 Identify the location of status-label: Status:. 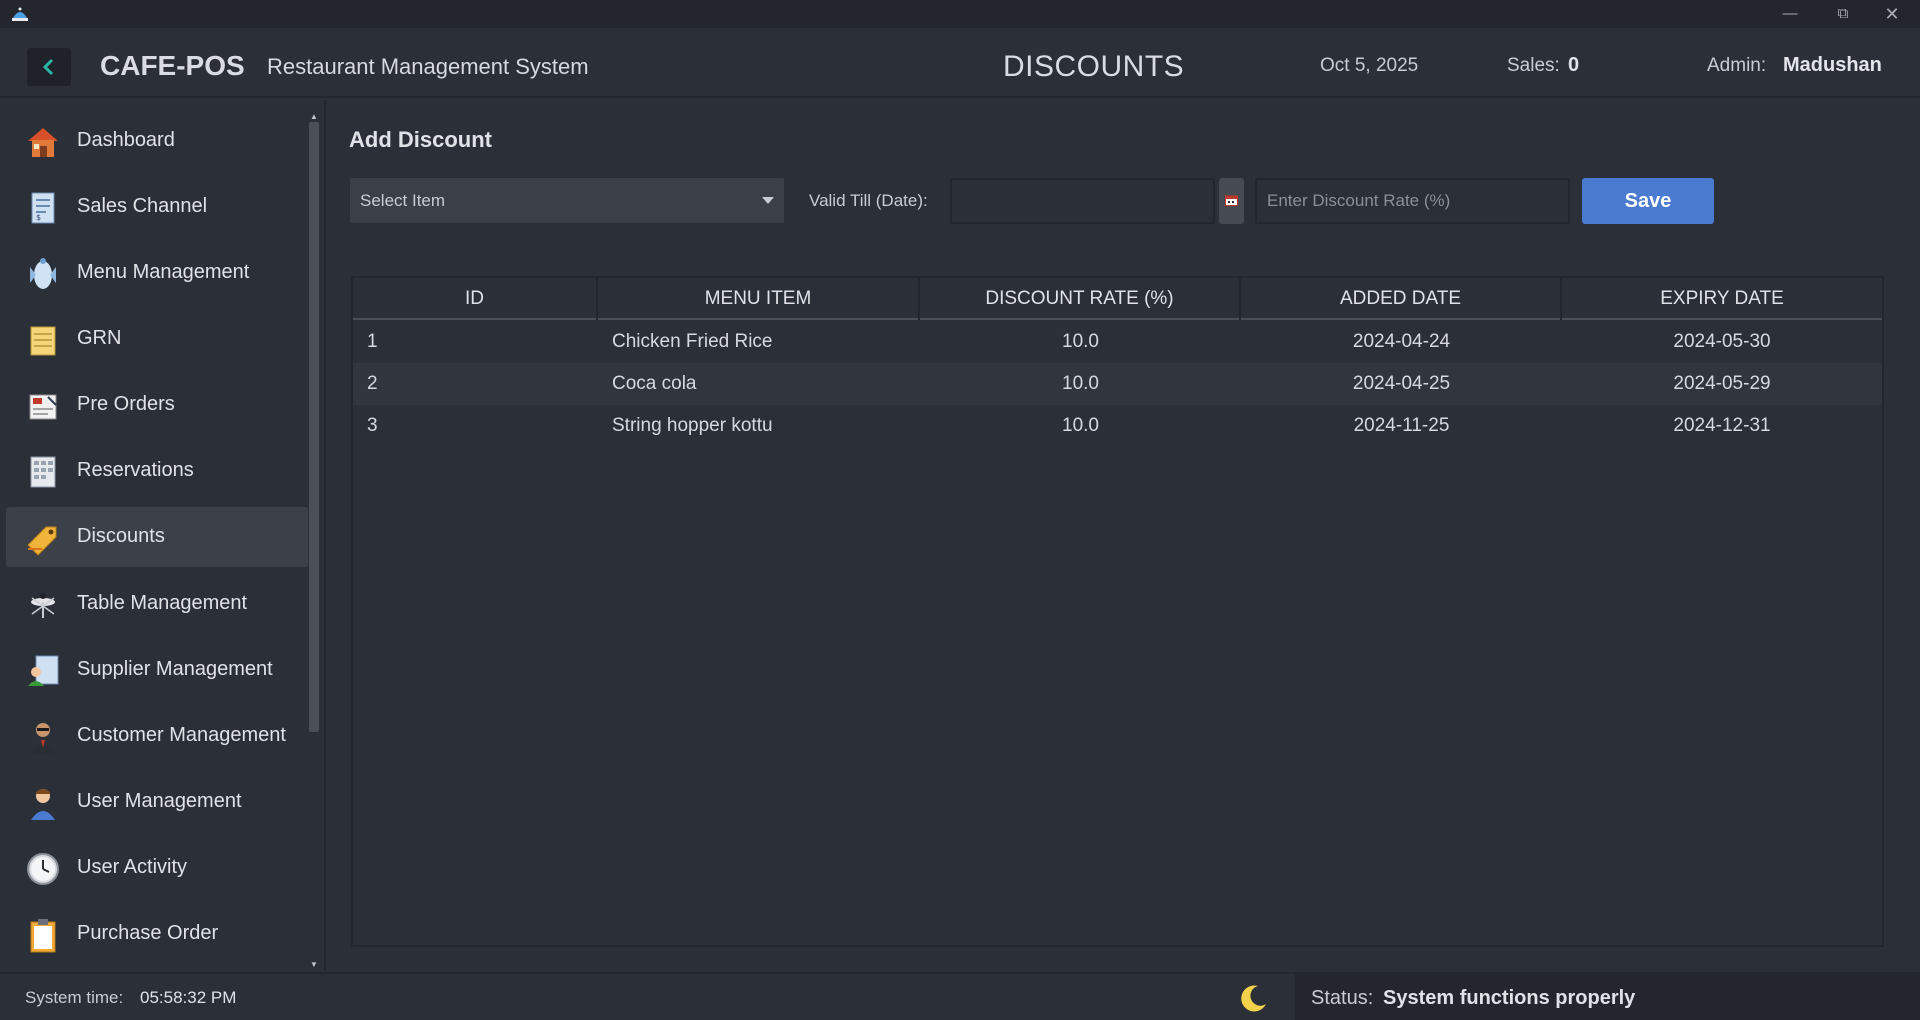
(1342, 998).